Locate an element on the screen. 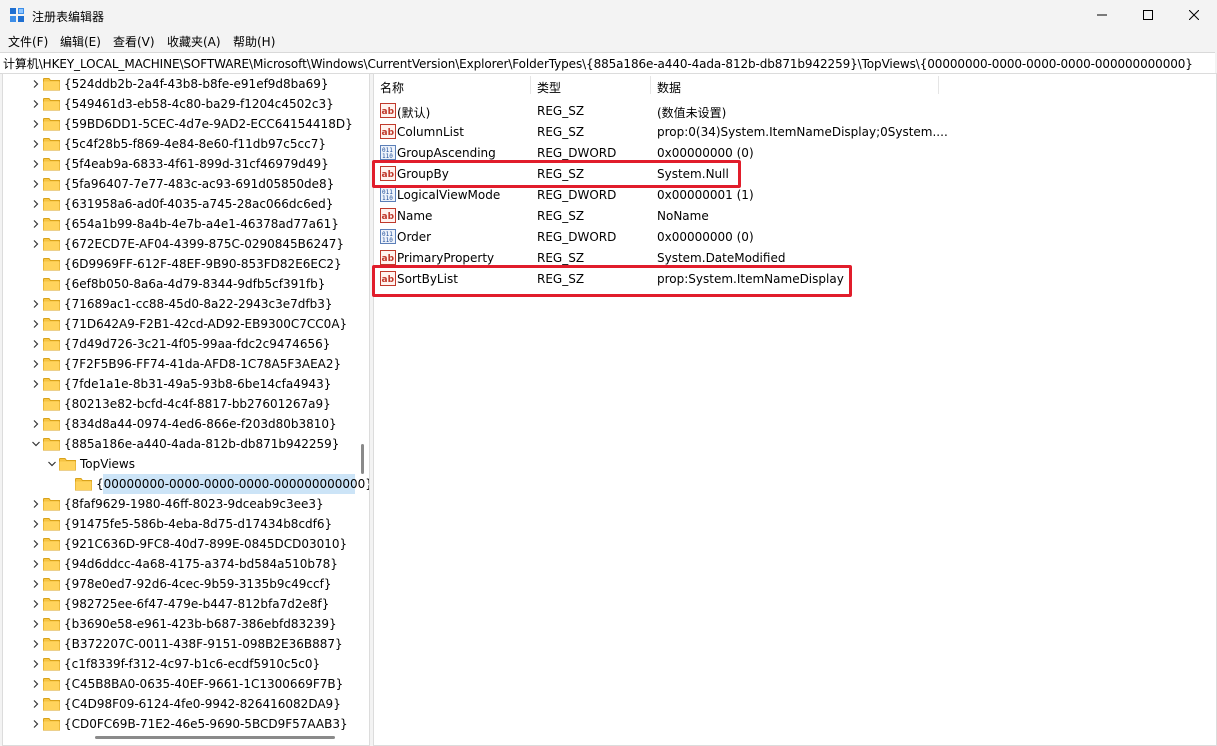 The height and width of the screenshot is (746, 1217). menu-edit: 编辑(E) is located at coordinates (80, 41).